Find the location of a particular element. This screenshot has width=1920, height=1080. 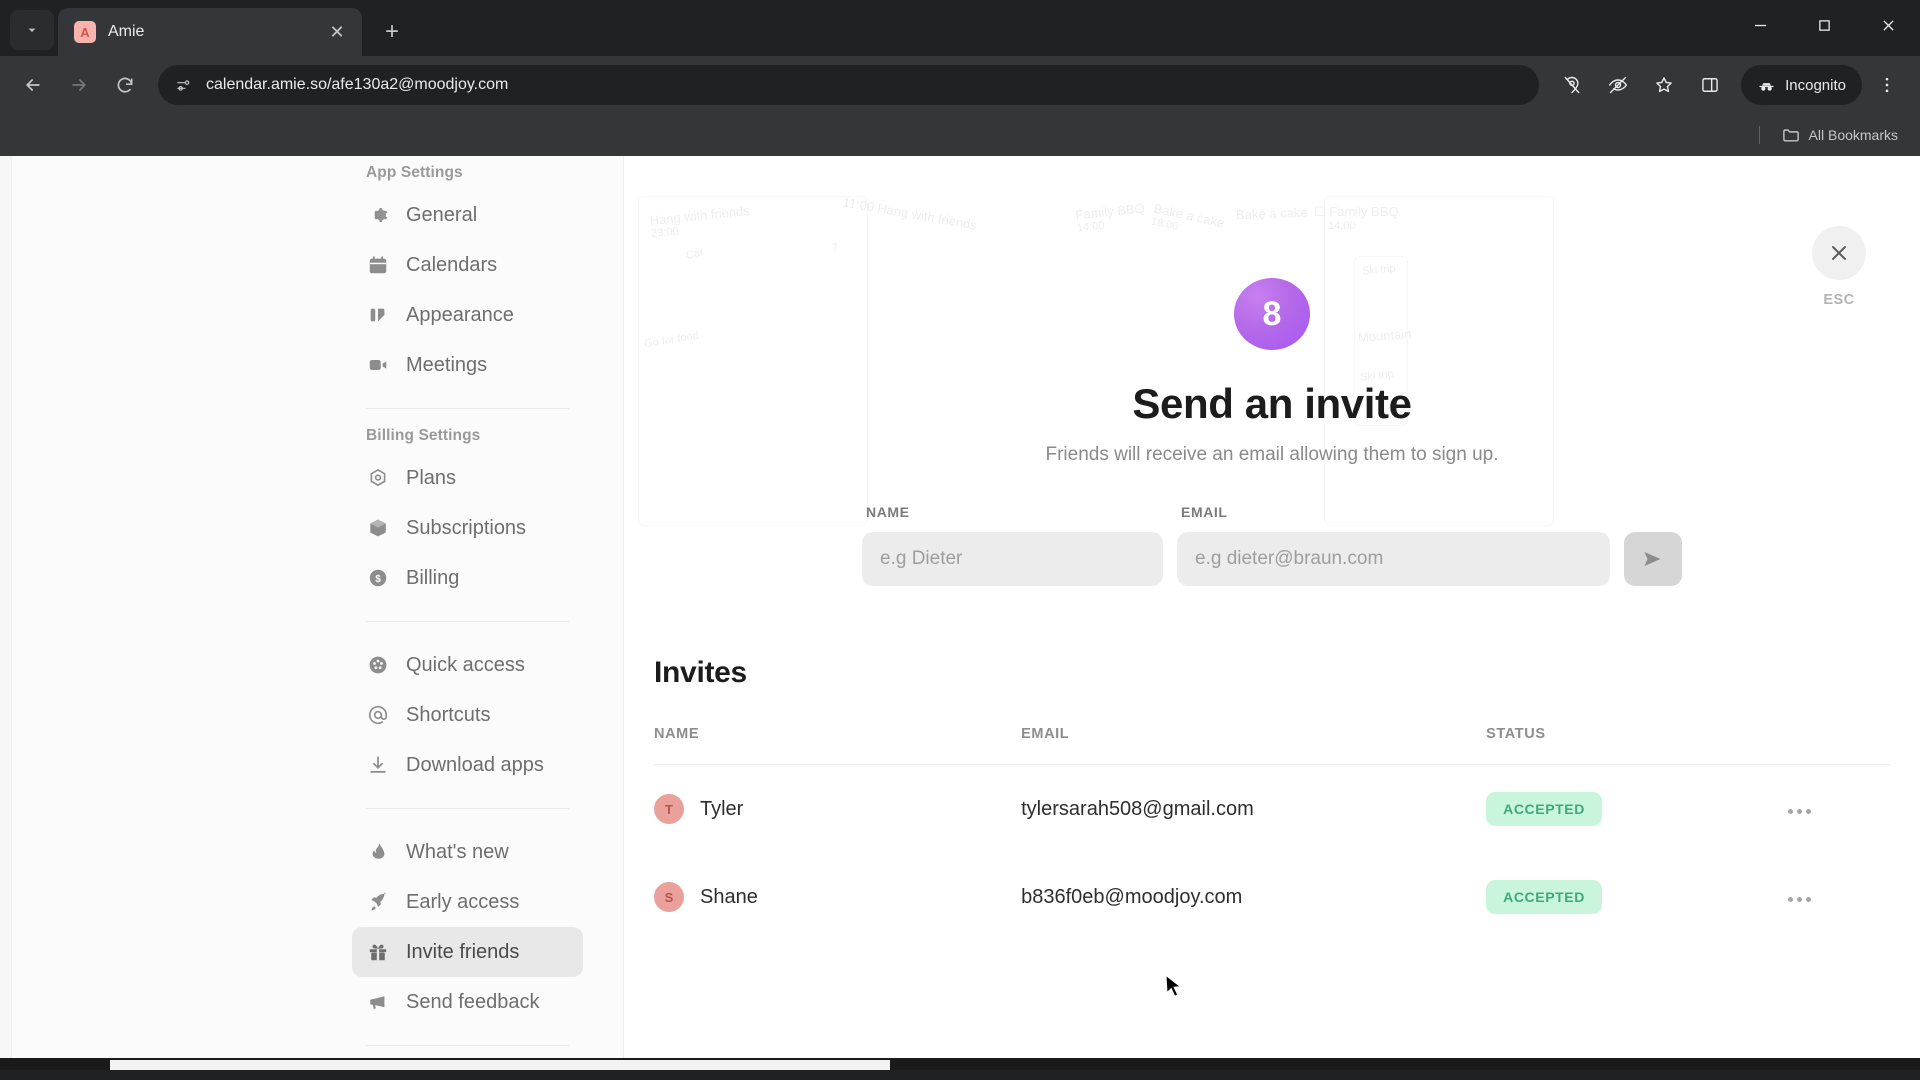

minimize-icon is located at coordinates (1760, 25).